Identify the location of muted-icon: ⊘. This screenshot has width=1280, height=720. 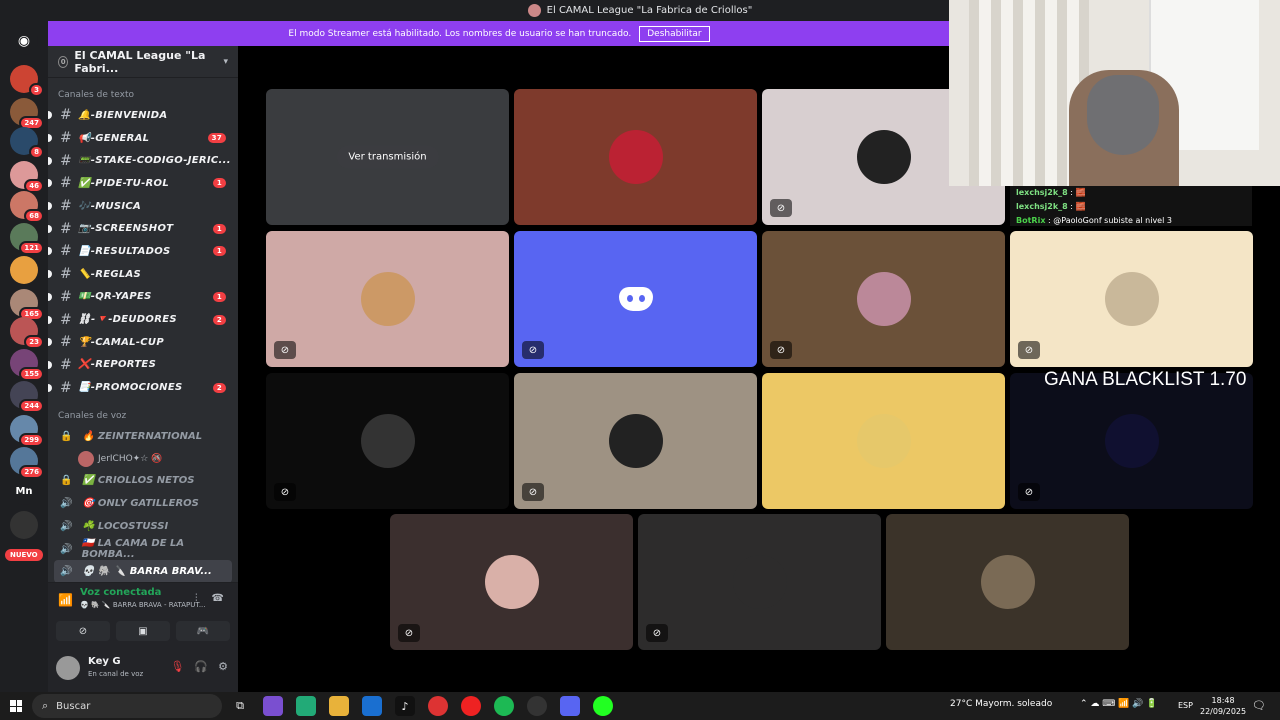
(1029, 350).